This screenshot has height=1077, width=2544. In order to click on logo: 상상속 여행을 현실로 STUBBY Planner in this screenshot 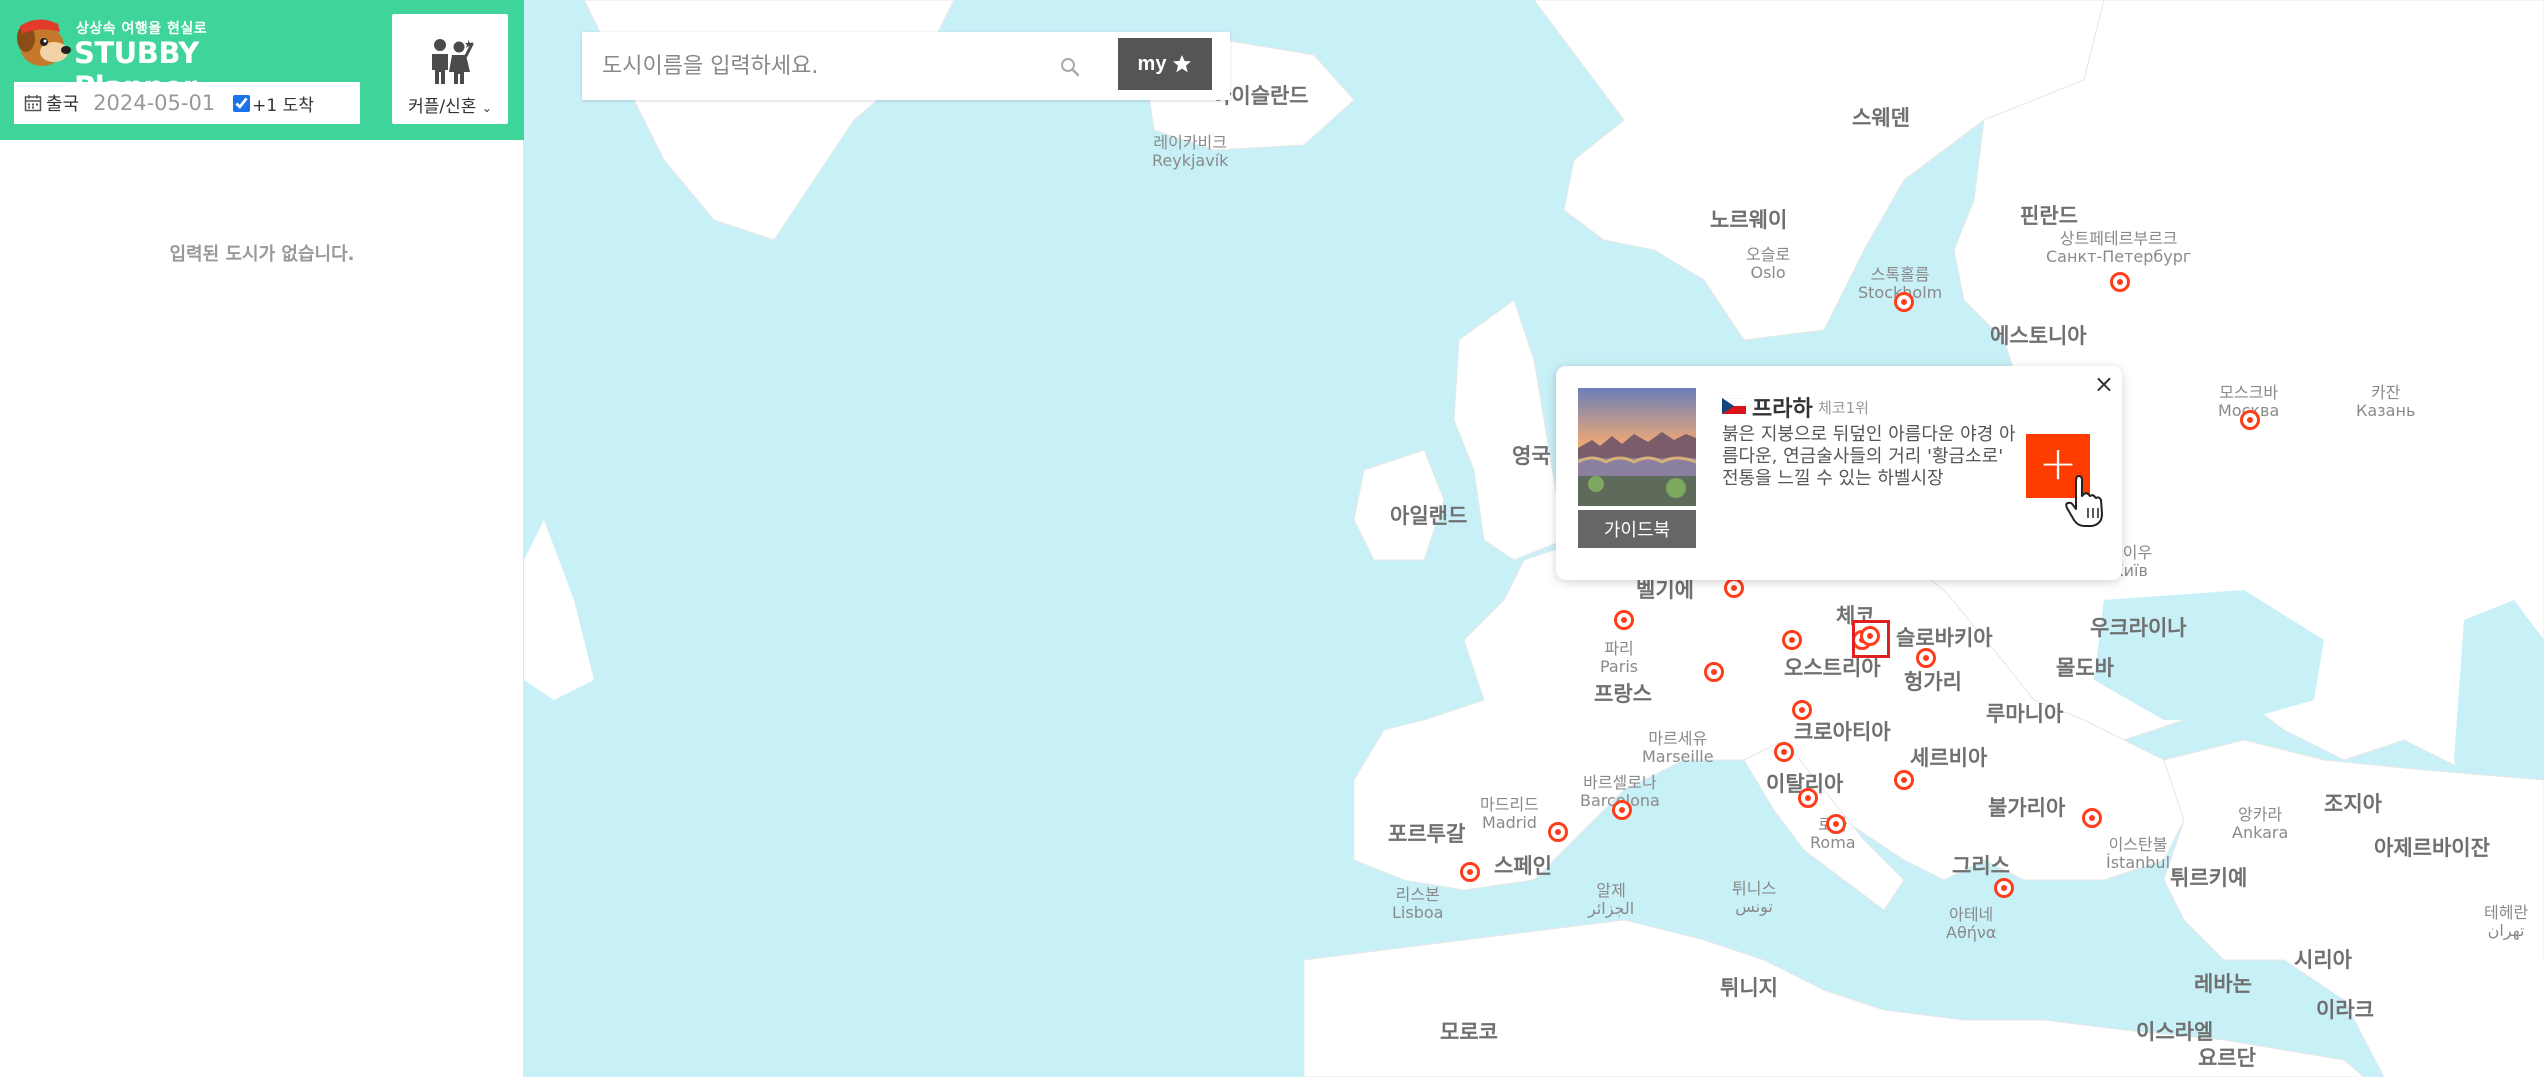, I will do `click(154, 59)`.